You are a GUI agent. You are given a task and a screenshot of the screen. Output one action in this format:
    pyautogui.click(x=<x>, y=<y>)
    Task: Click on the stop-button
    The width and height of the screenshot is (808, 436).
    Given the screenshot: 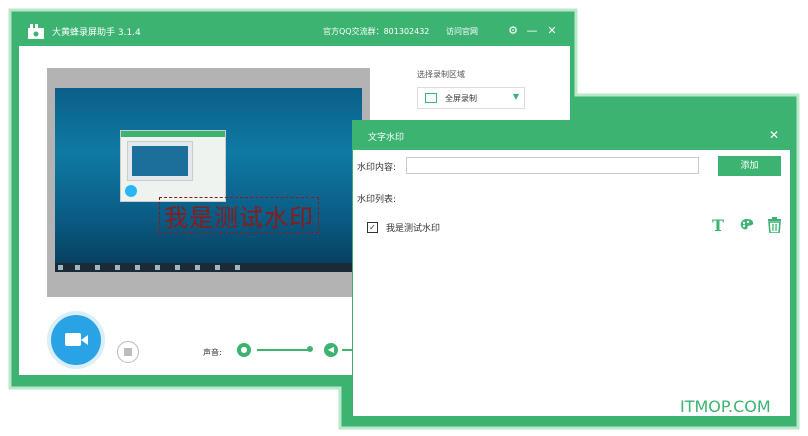 What is the action you would take?
    pyautogui.click(x=128, y=352)
    